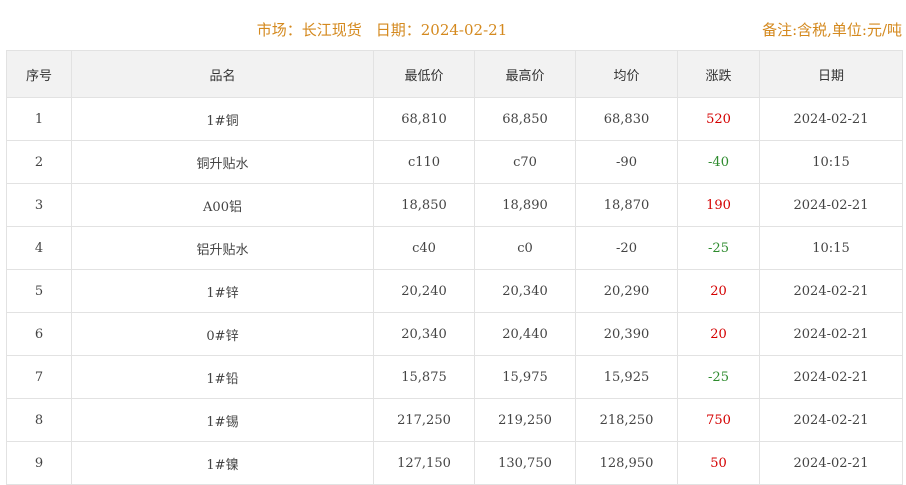 The height and width of the screenshot is (485, 906). I want to click on col-header-low: 最低价, so click(424, 74).